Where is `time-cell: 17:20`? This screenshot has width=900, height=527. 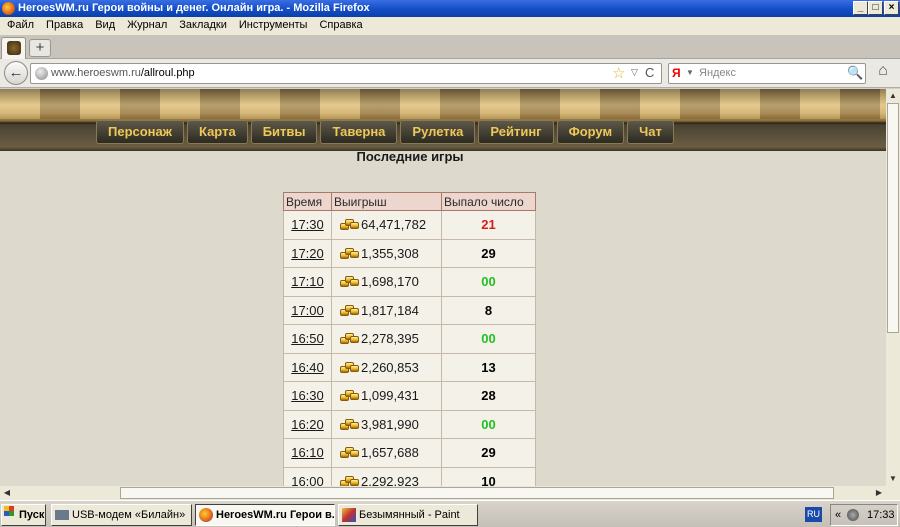
time-cell: 17:20 is located at coordinates (307, 253).